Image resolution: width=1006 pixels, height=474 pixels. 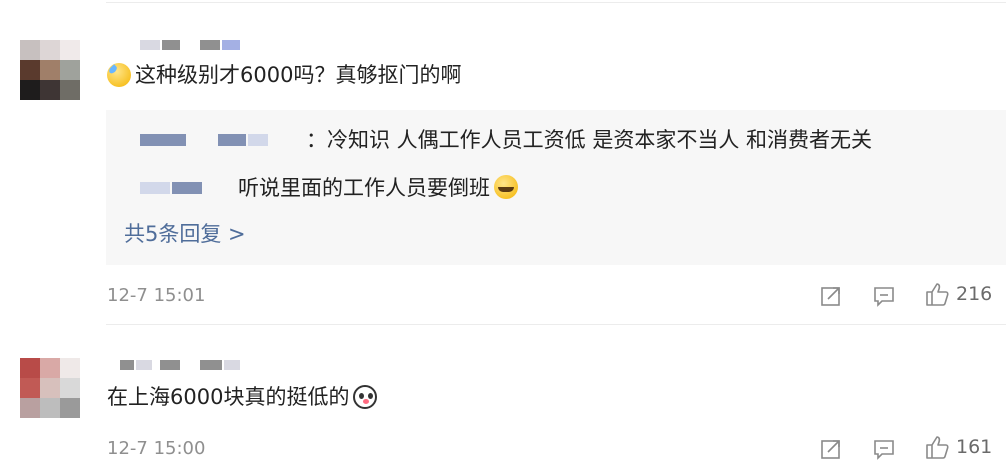 I want to click on comment-divider, so click(x=556, y=324).